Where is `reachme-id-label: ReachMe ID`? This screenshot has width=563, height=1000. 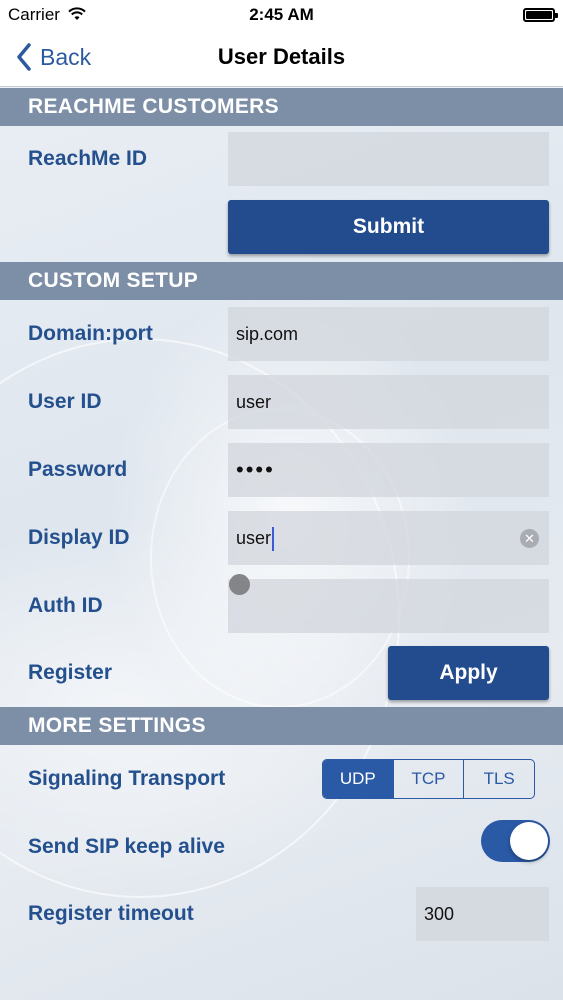 reachme-id-label: ReachMe ID is located at coordinates (88, 158).